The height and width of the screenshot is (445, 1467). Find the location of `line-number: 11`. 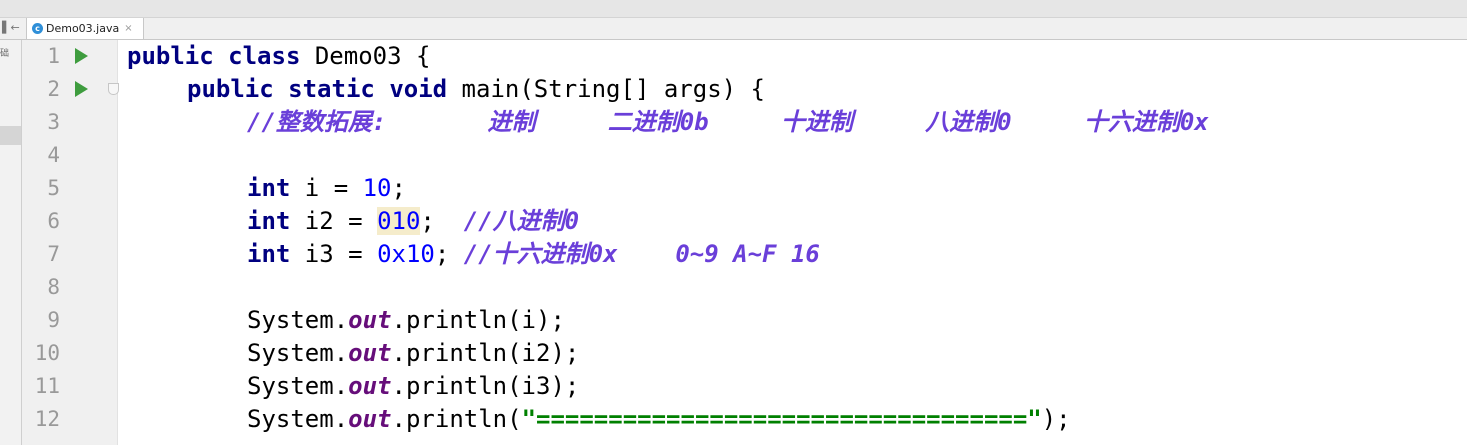

line-number: 11 is located at coordinates (47, 386).